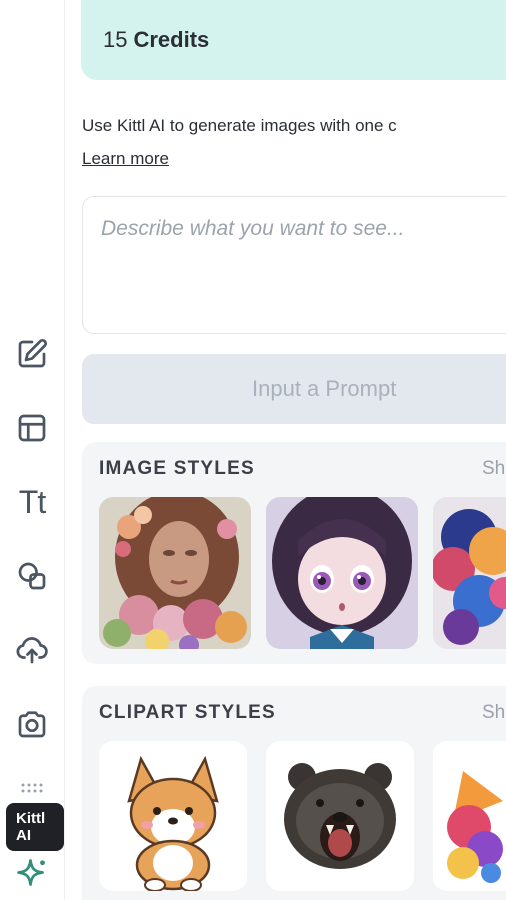 The image size is (506, 900). I want to click on text-tool: Tt, so click(32, 502).